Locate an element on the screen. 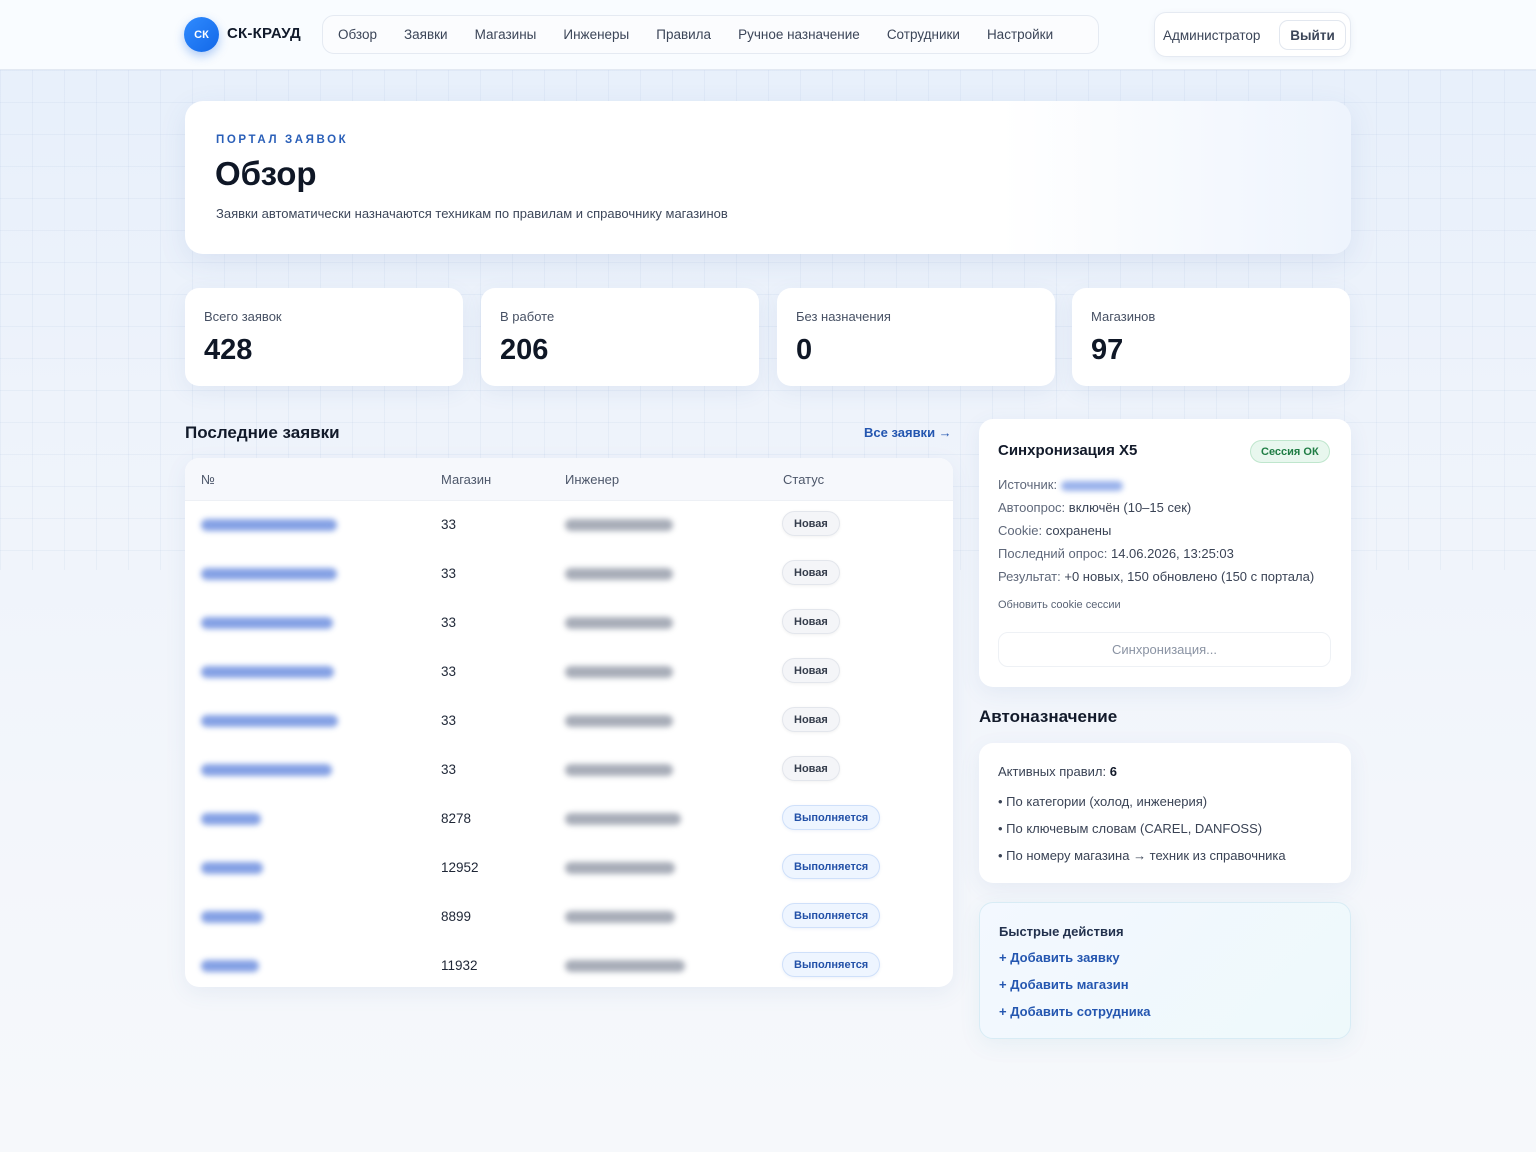 The image size is (1536, 1152). nav-item-engineers: Инженеры is located at coordinates (596, 34).